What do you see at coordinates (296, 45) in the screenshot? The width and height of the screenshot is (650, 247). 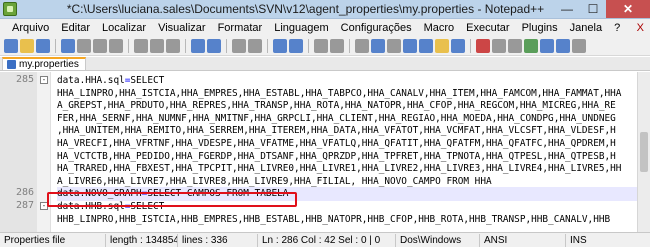 I see `zoom-out-icon` at bounding box center [296, 45].